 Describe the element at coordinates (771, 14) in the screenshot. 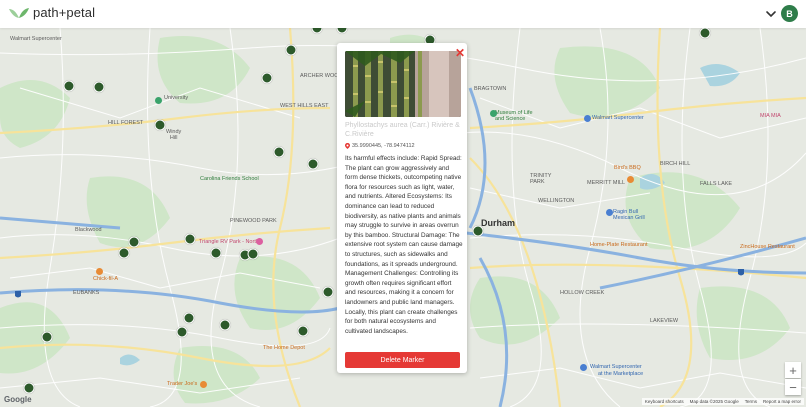

I see `chevron-down-icon` at that location.